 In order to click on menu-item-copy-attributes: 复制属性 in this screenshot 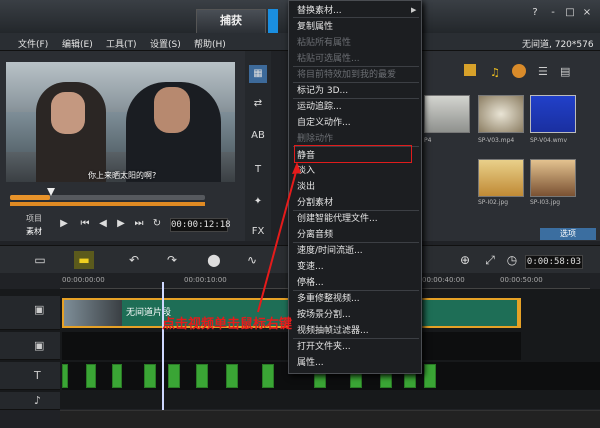, I will do `click(315, 27)`.